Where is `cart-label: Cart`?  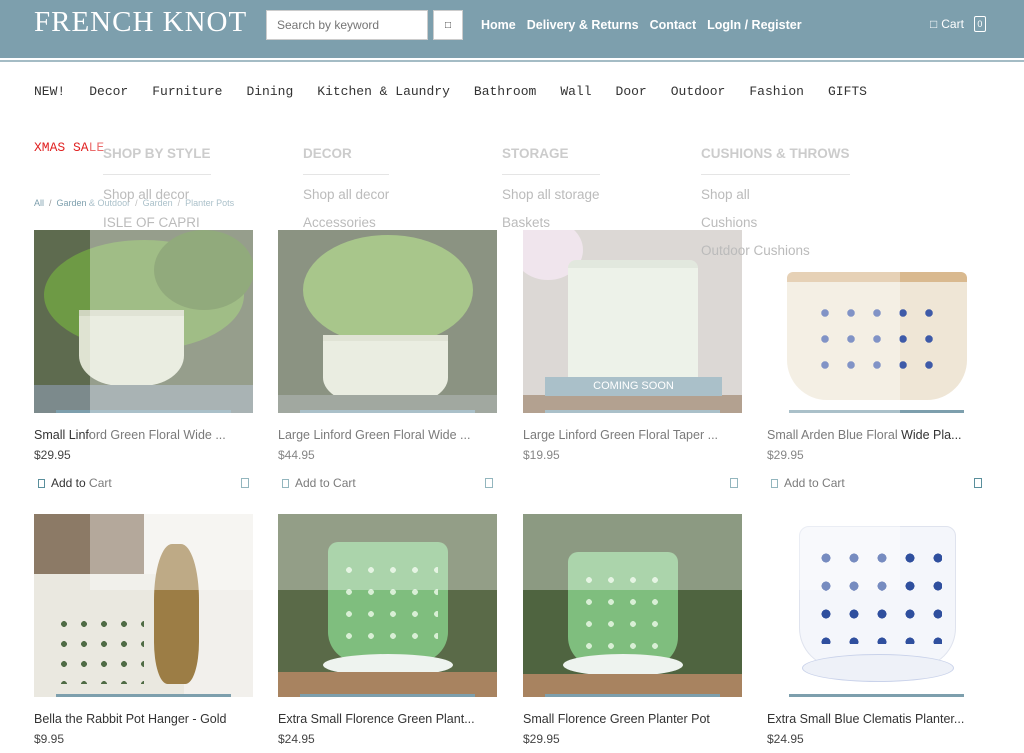
cart-label: Cart is located at coordinates (952, 24).